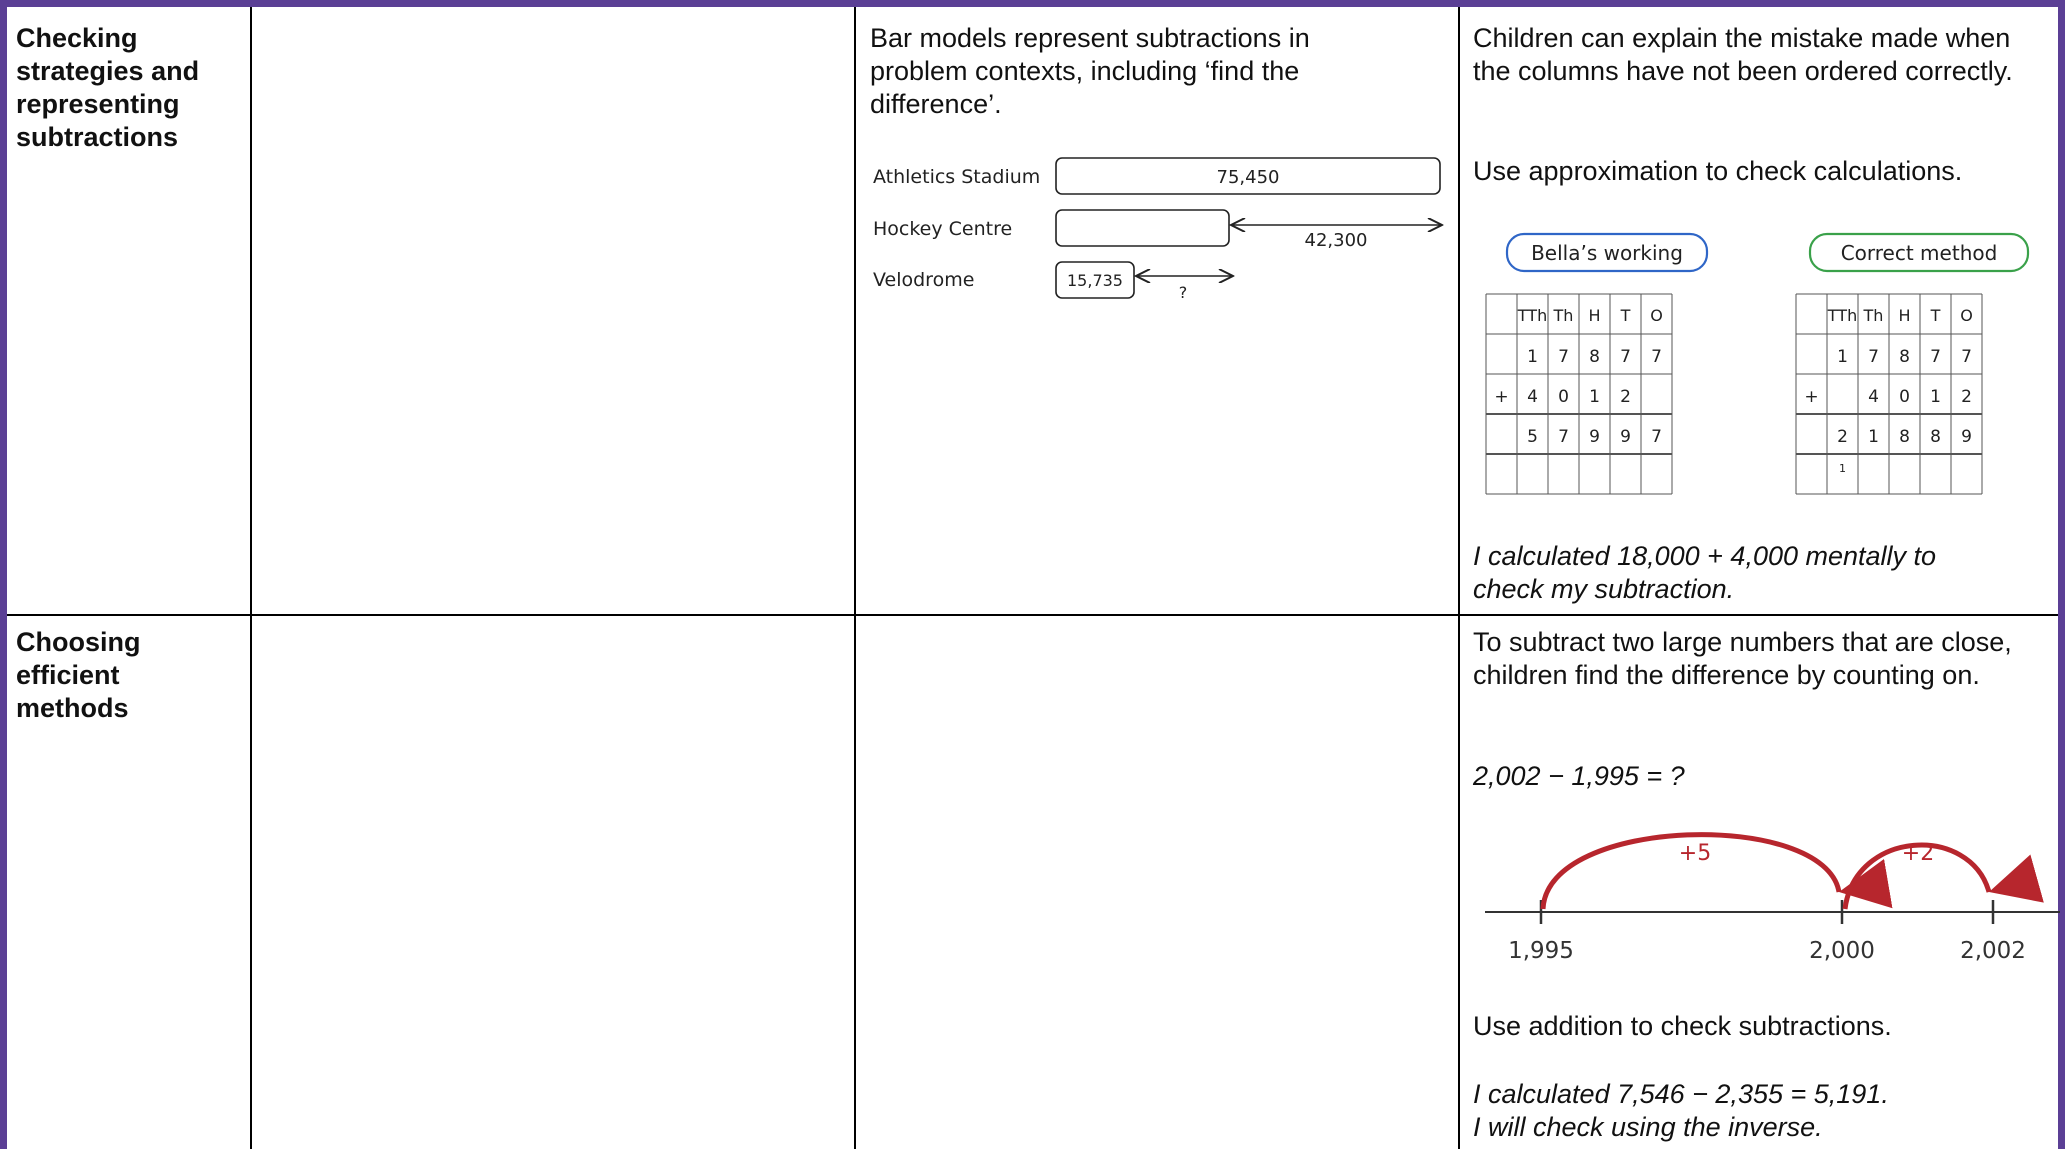 This screenshot has width=2065, height=1149. What do you see at coordinates (1532, 315) in the screenshot?
I see `bella-header-cell: TTh` at bounding box center [1532, 315].